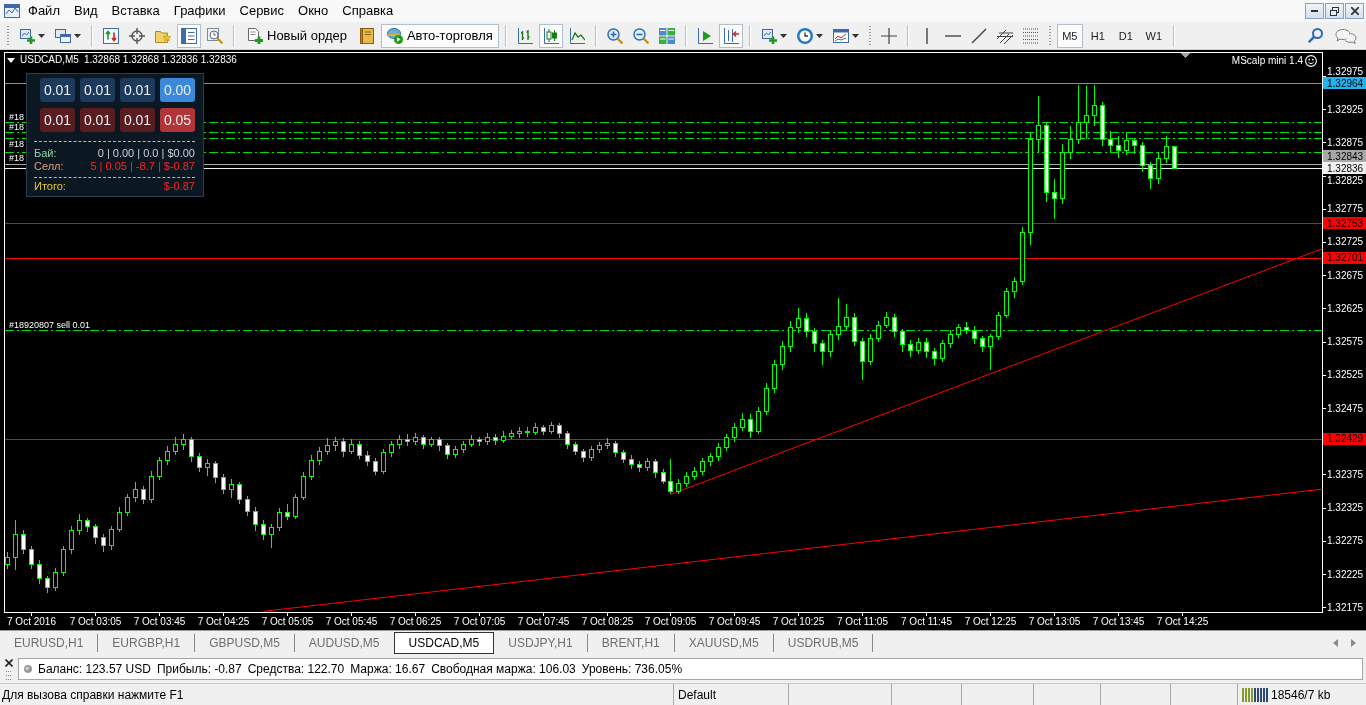  I want to click on chart-tab: USDCAD,M5, so click(444, 643).